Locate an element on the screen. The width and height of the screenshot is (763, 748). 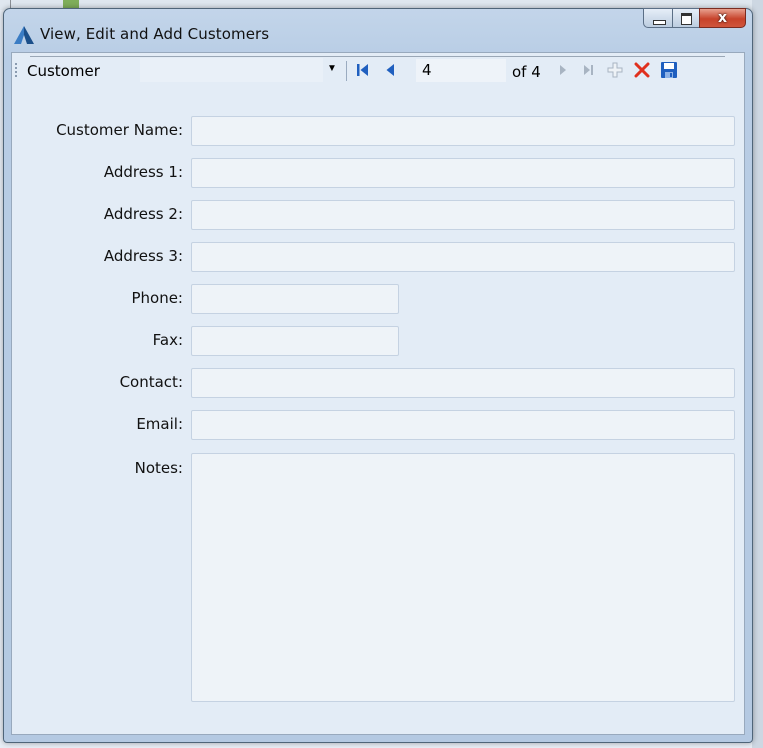
save-icon is located at coordinates (669, 70).